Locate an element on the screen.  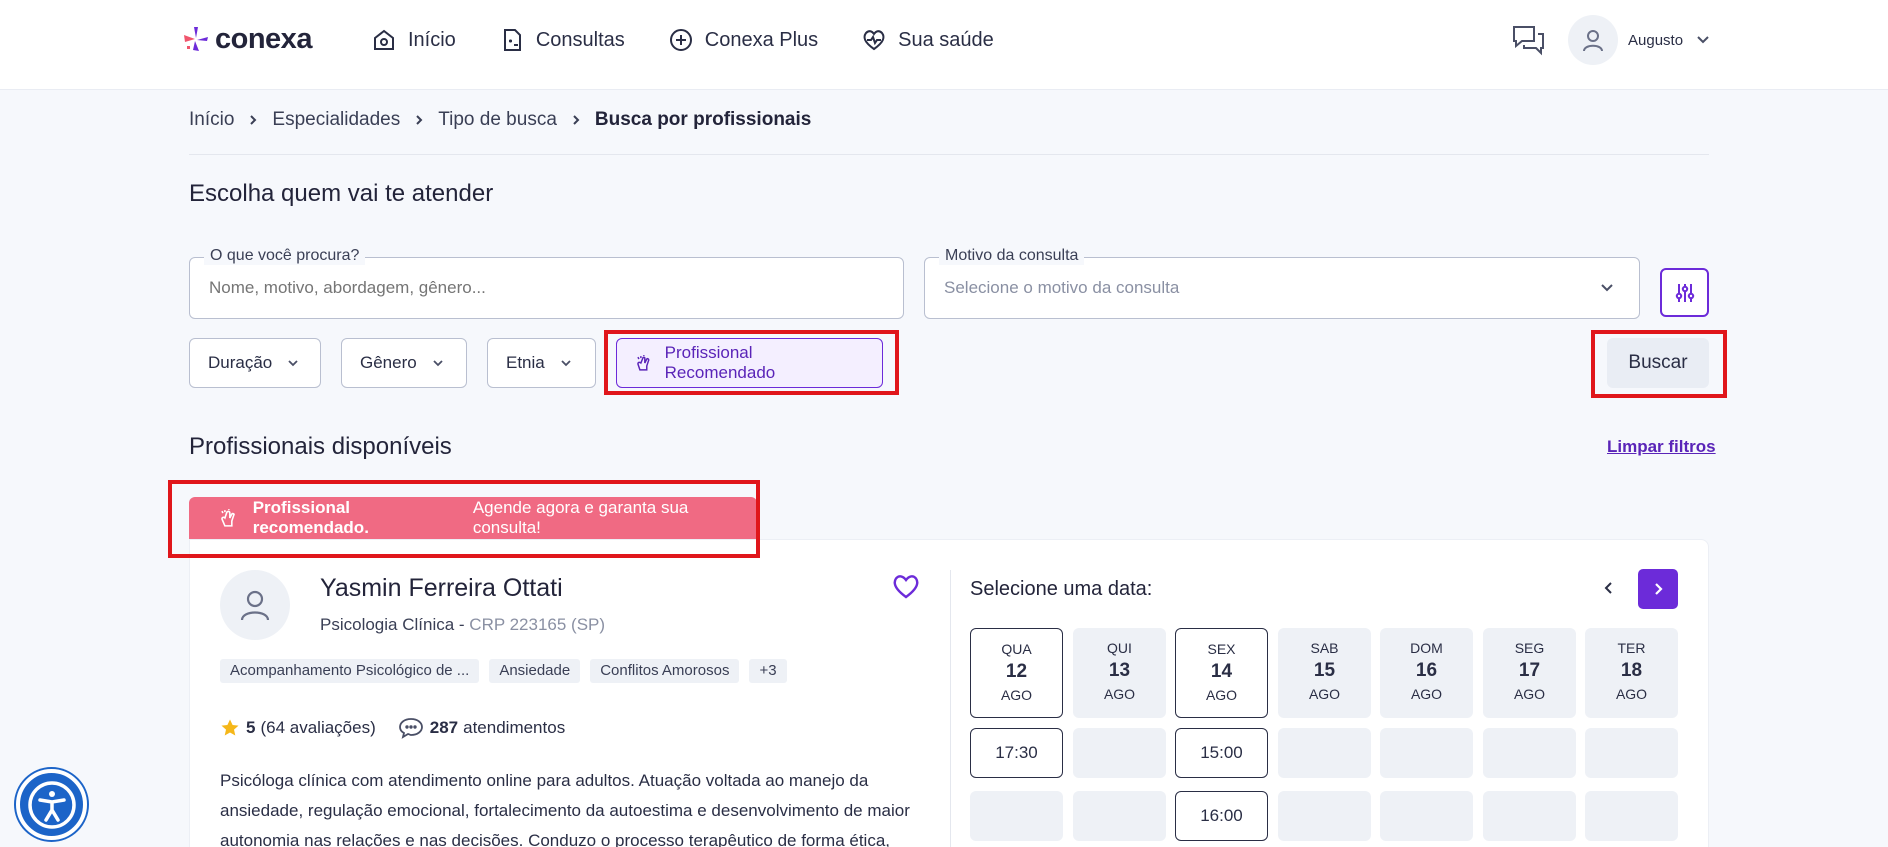
professional-name: Yasmin Ferreira Ottati is located at coordinates (441, 588).